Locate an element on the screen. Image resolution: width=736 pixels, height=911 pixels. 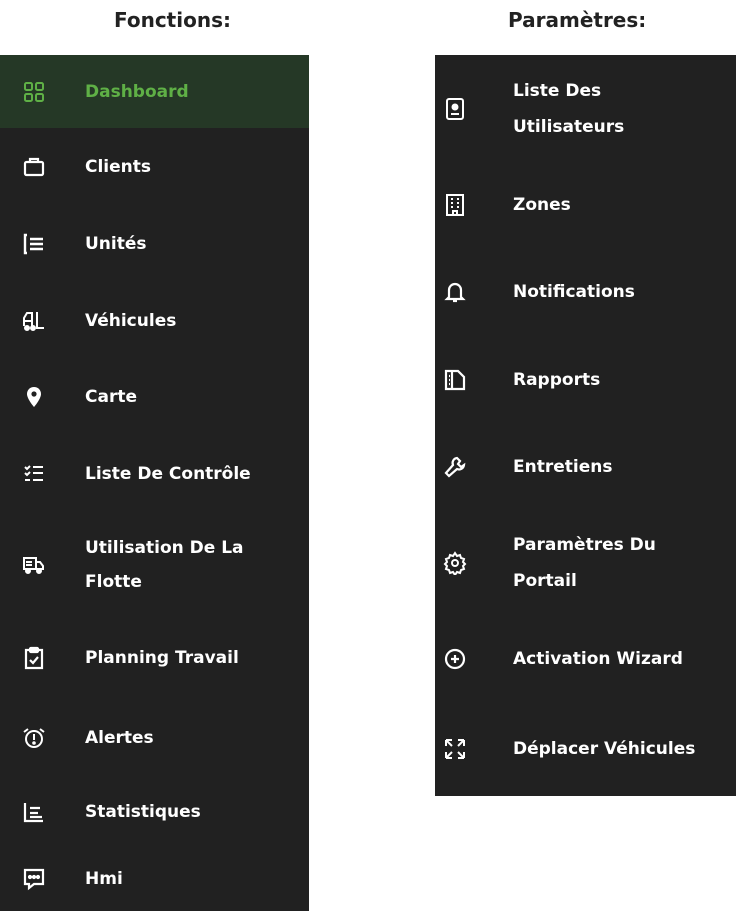
nav-item-label: Déplacer Véhicules is located at coordinates (604, 748).